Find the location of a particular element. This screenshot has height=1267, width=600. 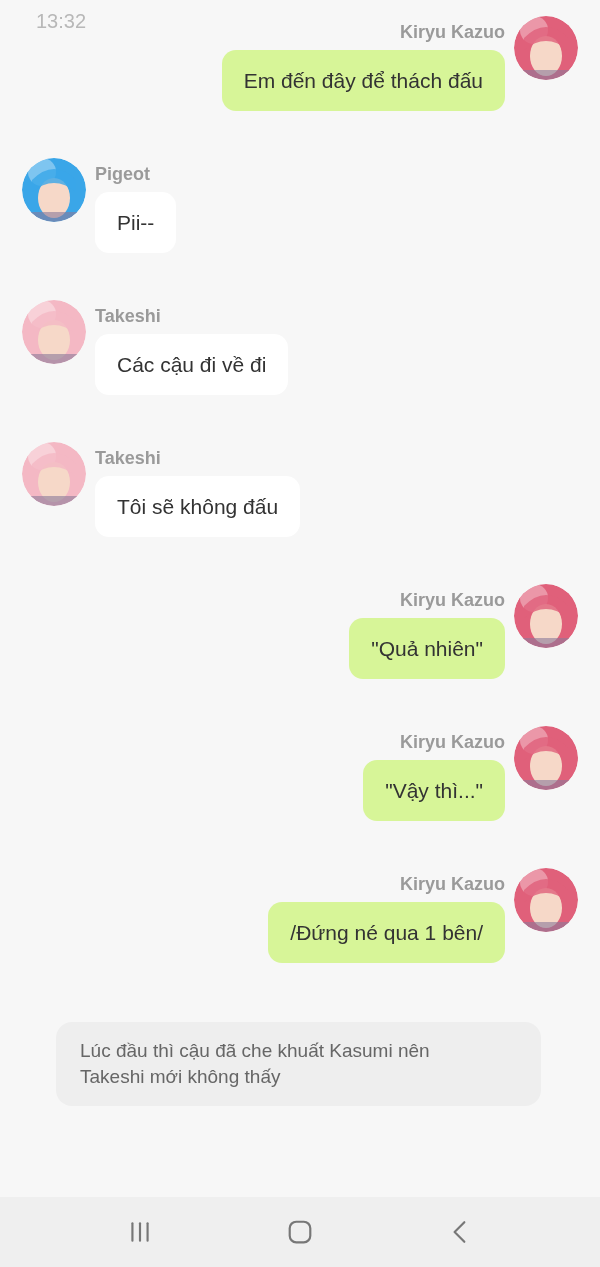

message-bubble: "Vậy thì..." is located at coordinates (434, 790).